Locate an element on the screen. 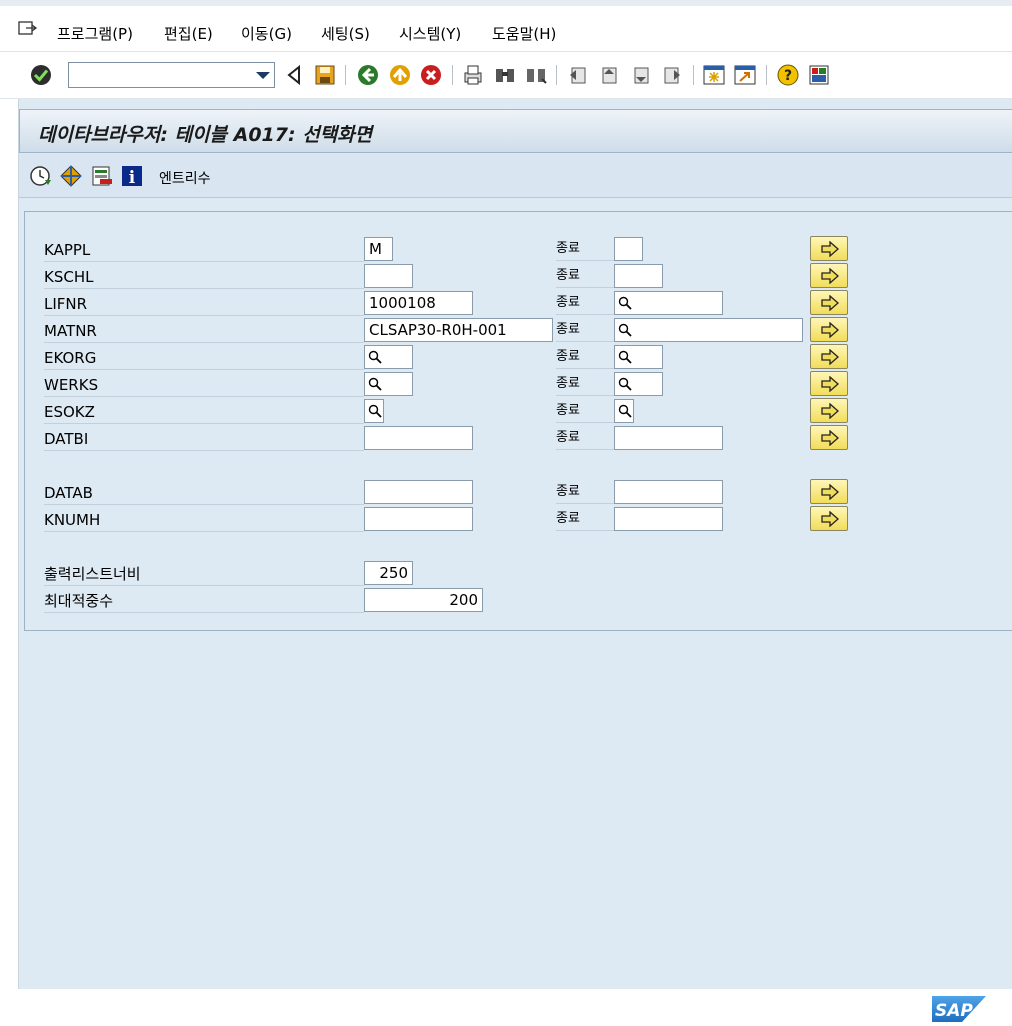  menu-bar: 프로그램(P) 편집(E) 이동(G) 세팅(S) 시스템(Y) 도움말(H) is located at coordinates (506, 26).